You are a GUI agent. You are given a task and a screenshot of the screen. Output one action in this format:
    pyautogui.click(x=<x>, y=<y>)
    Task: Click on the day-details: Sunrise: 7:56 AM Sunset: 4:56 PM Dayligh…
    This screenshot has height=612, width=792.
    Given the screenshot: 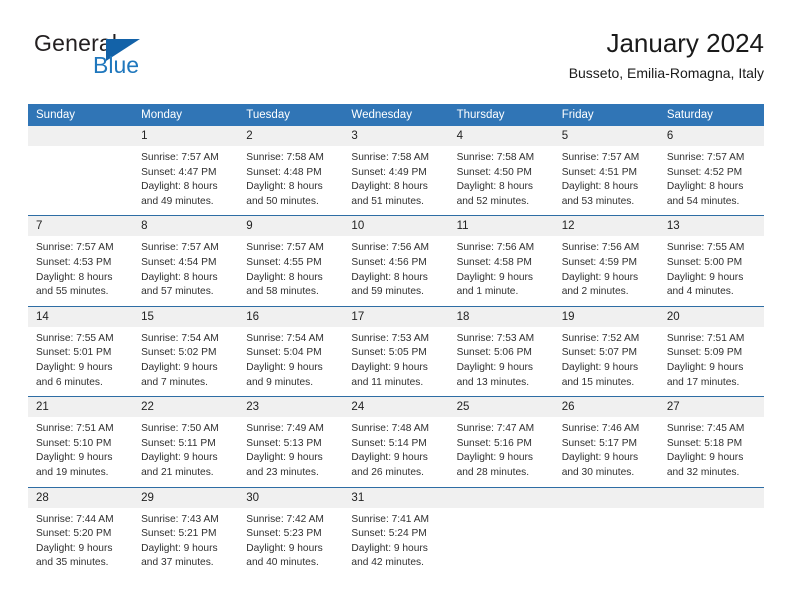 What is the action you would take?
    pyautogui.click(x=395, y=270)
    